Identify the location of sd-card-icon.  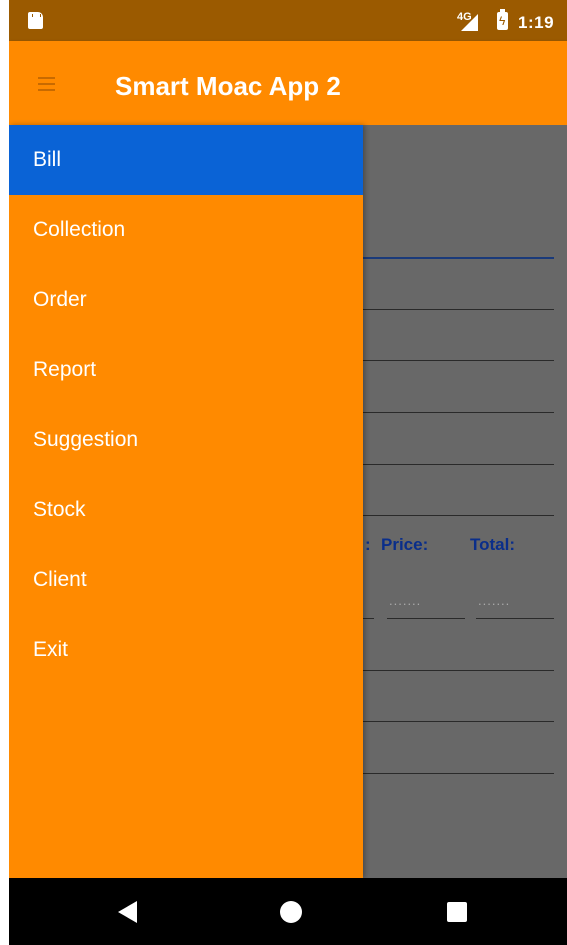
(35, 20).